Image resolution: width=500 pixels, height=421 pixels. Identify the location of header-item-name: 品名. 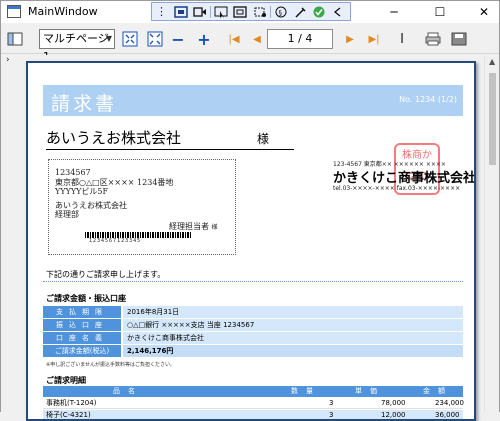
(128, 391).